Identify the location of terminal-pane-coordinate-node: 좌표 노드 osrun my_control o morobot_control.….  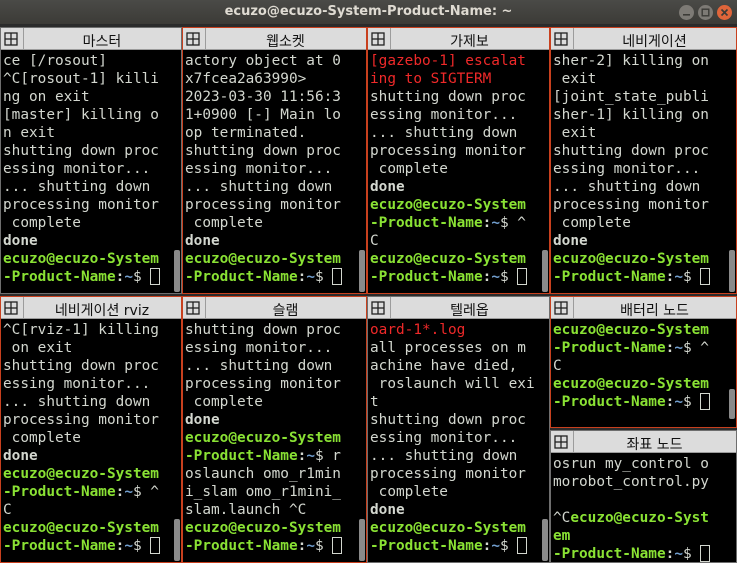
(643, 496).